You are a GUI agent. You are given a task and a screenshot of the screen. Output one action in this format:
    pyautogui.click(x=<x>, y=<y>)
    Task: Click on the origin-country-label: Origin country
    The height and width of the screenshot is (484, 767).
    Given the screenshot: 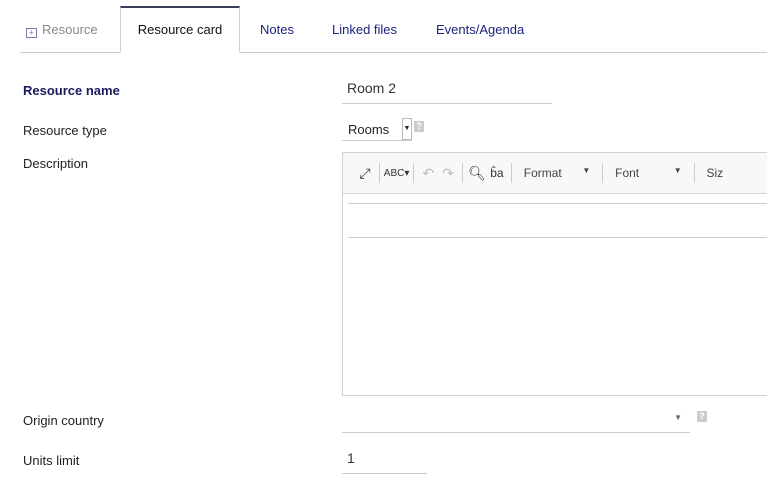 What is the action you would take?
    pyautogui.click(x=63, y=420)
    